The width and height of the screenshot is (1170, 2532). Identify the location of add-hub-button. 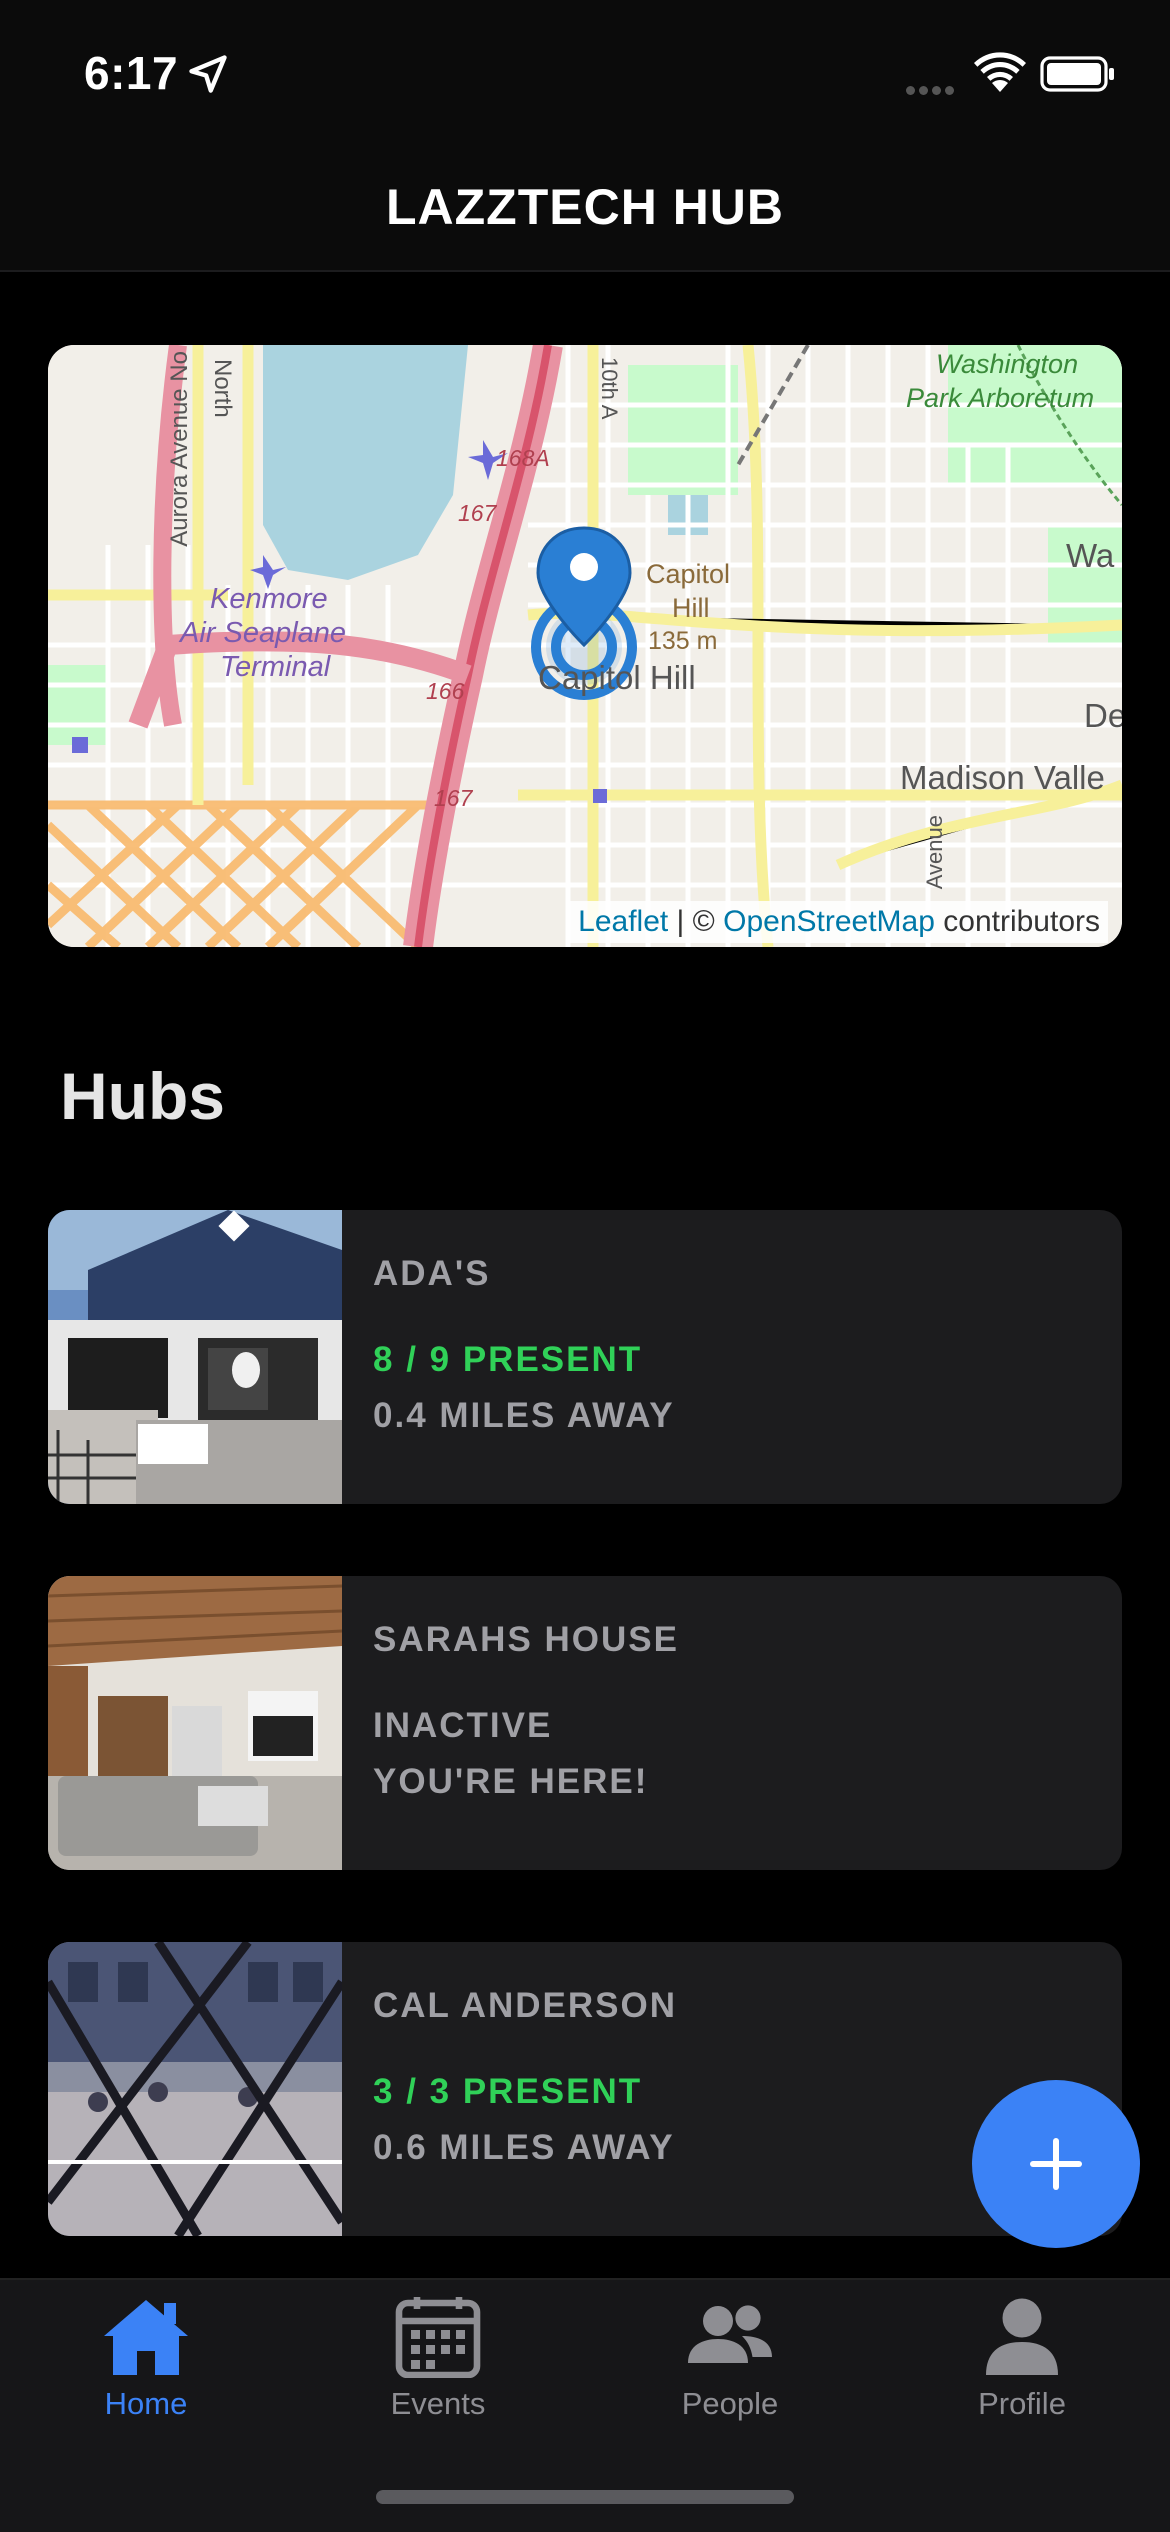
(1056, 2164).